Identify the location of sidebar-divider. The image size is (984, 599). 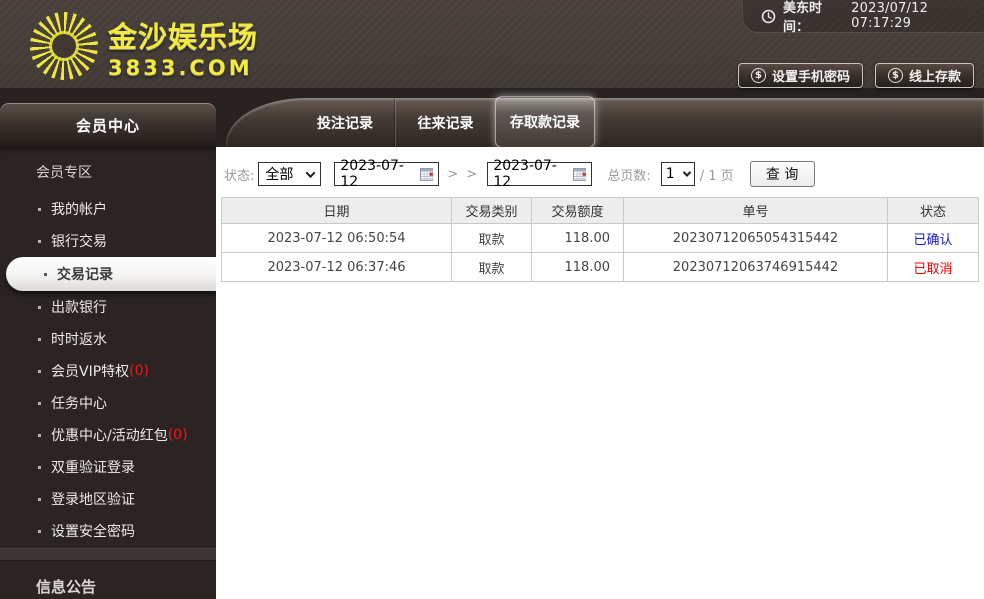
(108, 554).